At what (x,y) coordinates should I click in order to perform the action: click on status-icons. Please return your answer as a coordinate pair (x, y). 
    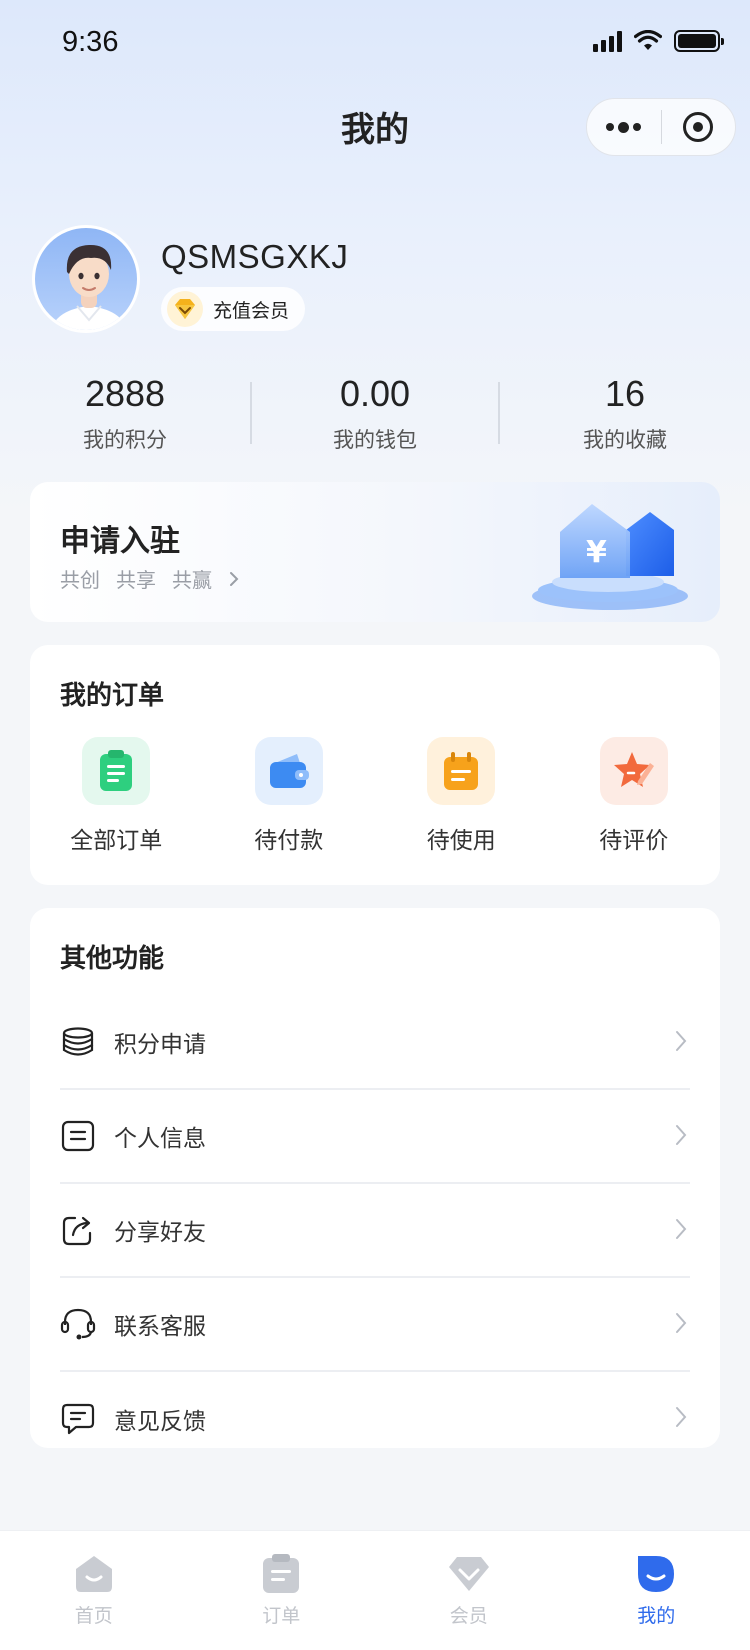
    Looking at the image, I should click on (658, 41).